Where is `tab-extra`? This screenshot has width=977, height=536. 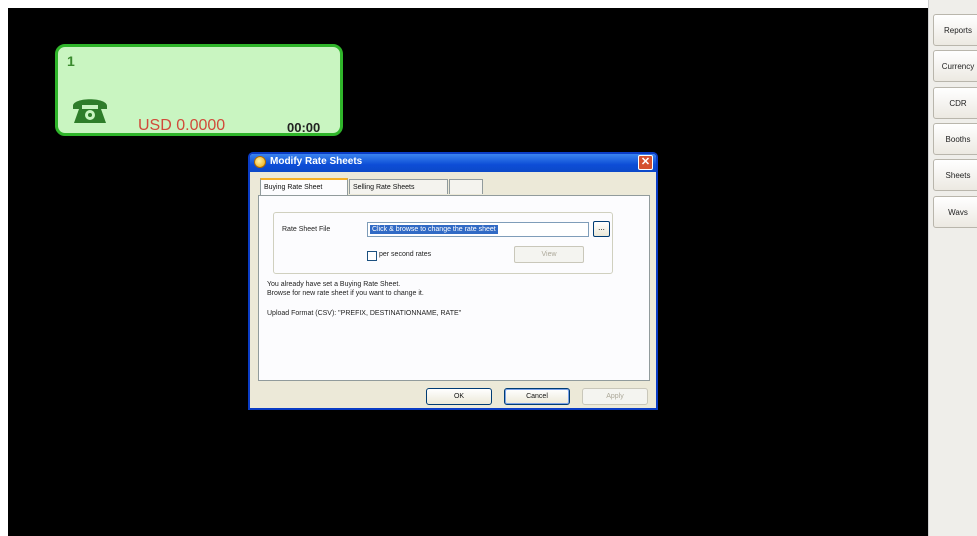
tab-extra is located at coordinates (466, 186).